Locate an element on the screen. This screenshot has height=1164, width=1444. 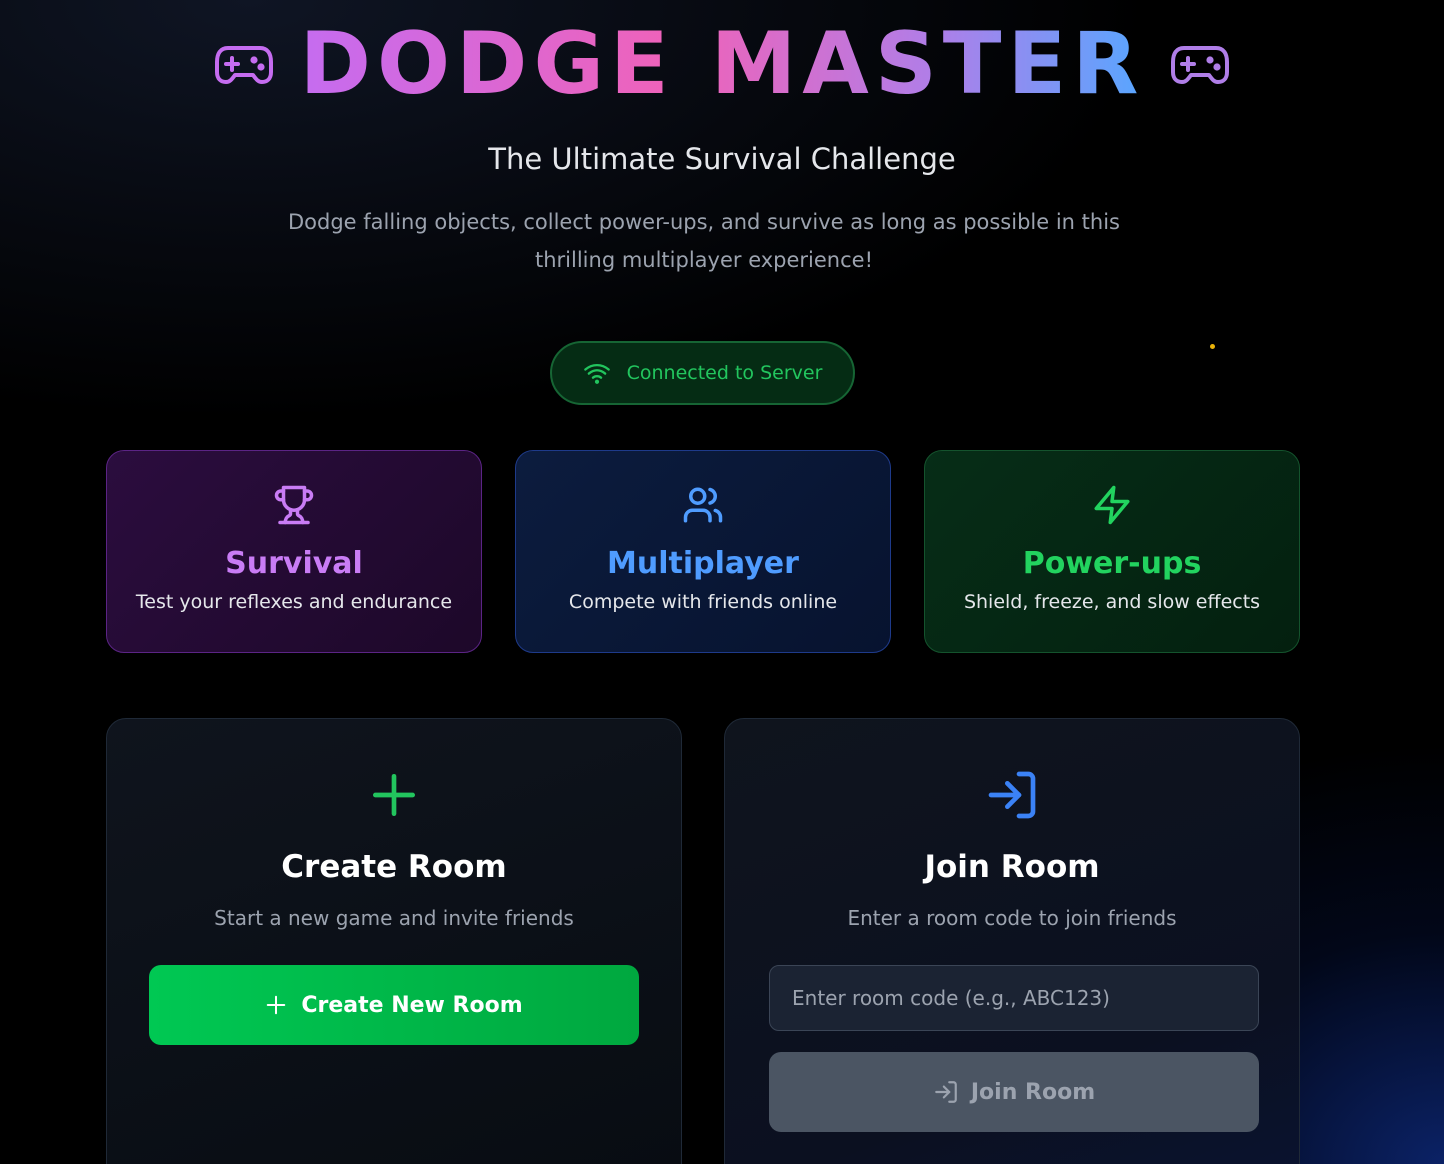
connection-status-label: Connected to Server is located at coordinates (724, 373).